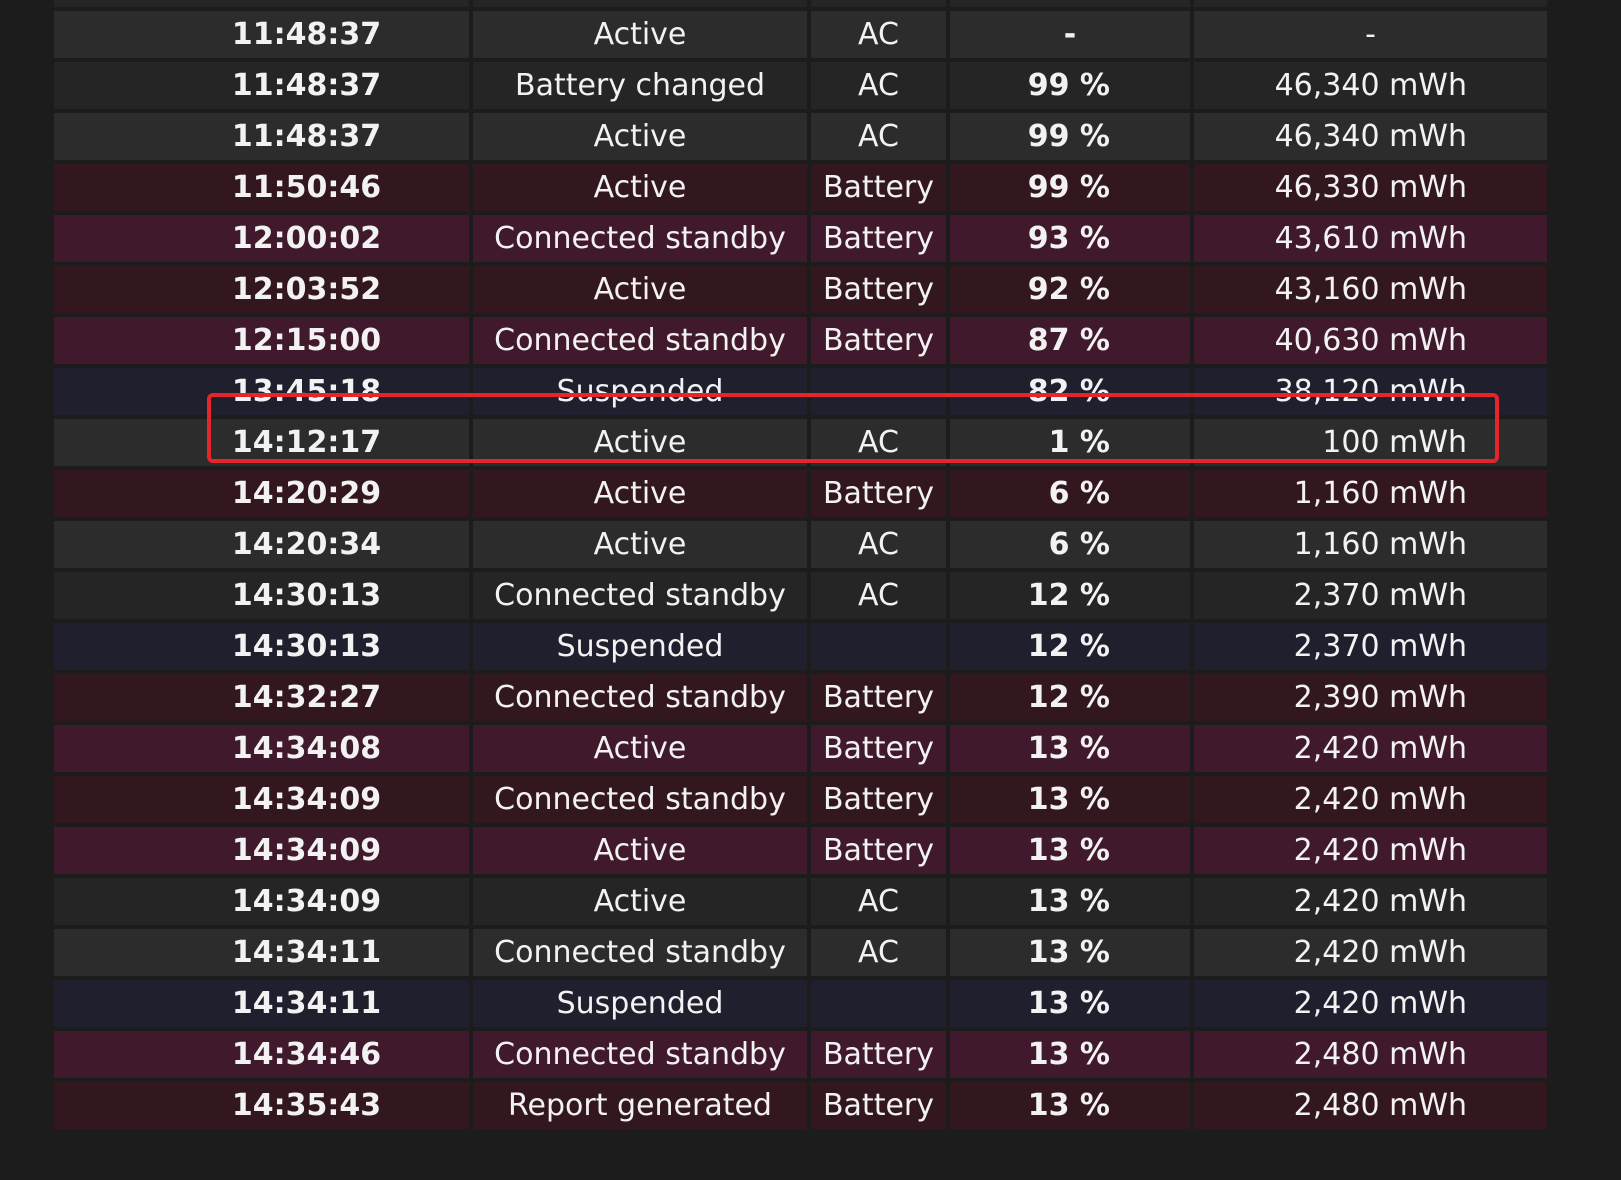 The image size is (1621, 1180). Describe the element at coordinates (1370, 340) in the screenshot. I see `capacity-cell: 40,630 mWh` at that location.